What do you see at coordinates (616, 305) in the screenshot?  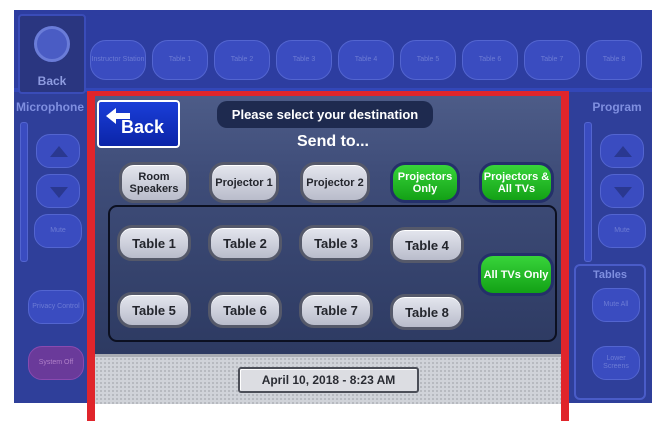 I see `background-mute-all: Mute All` at bounding box center [616, 305].